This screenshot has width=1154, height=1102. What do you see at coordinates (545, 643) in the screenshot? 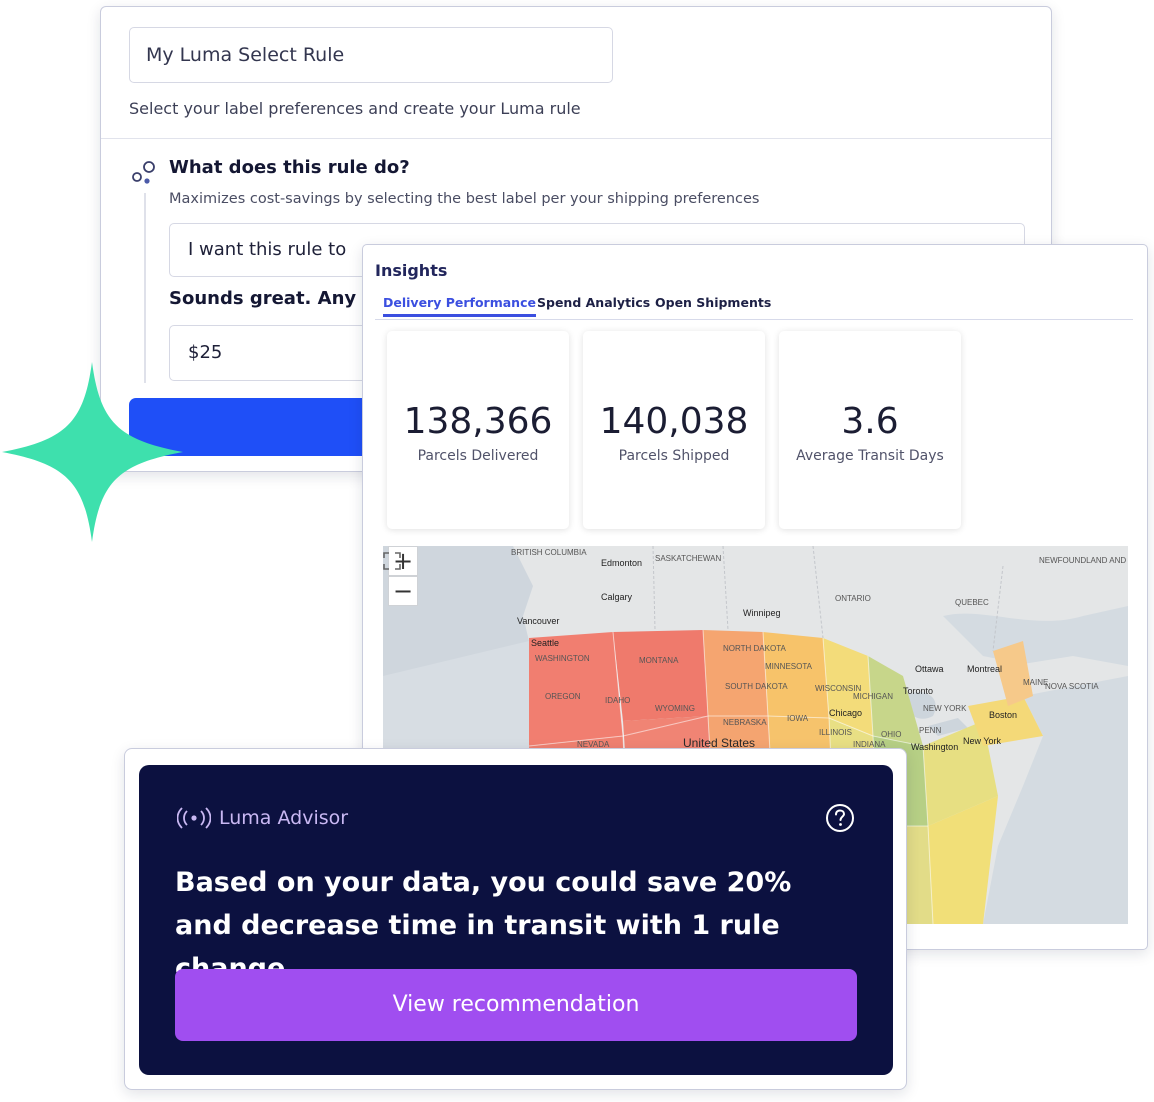
I see `map-label: Seattle` at bounding box center [545, 643].